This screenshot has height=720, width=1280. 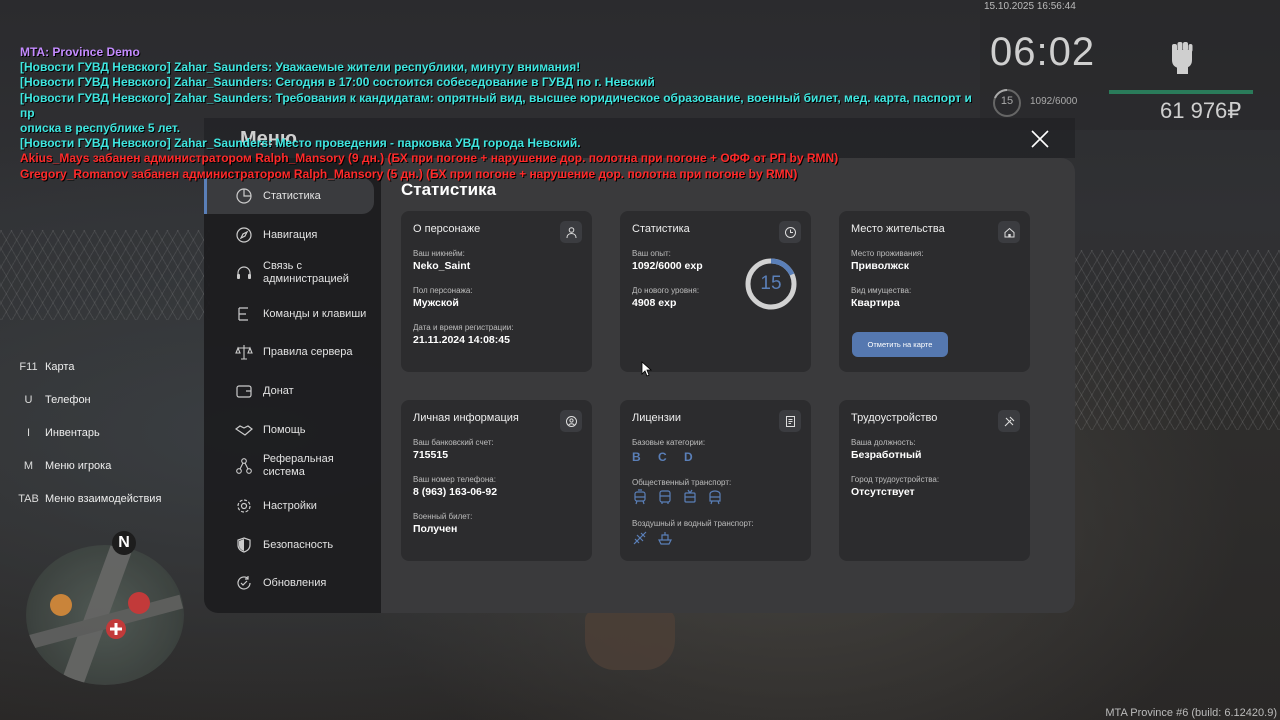 I want to click on nav-item-referral: Реферальная система, so click(x=289, y=466).